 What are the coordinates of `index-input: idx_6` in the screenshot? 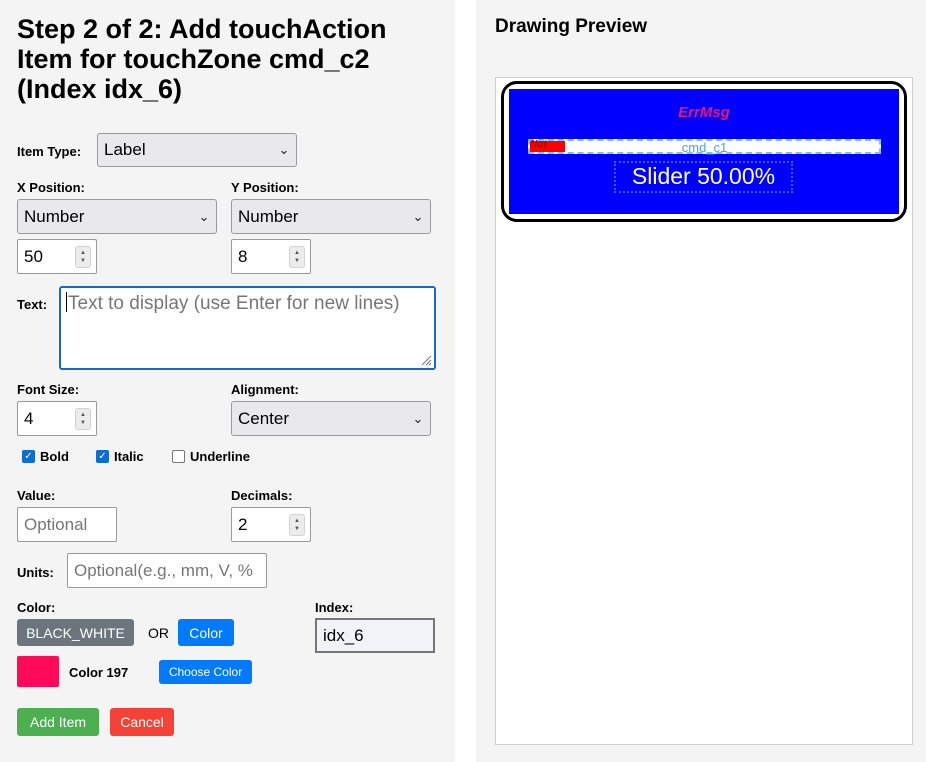 It's located at (375, 635).